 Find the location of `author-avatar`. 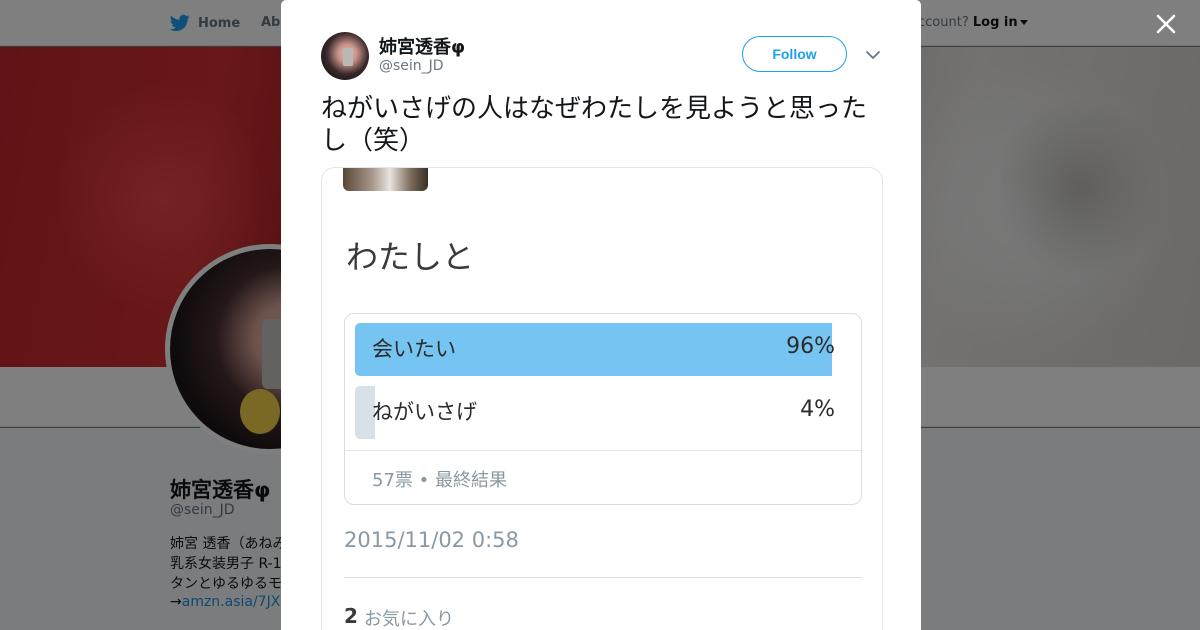

author-avatar is located at coordinates (345, 56).